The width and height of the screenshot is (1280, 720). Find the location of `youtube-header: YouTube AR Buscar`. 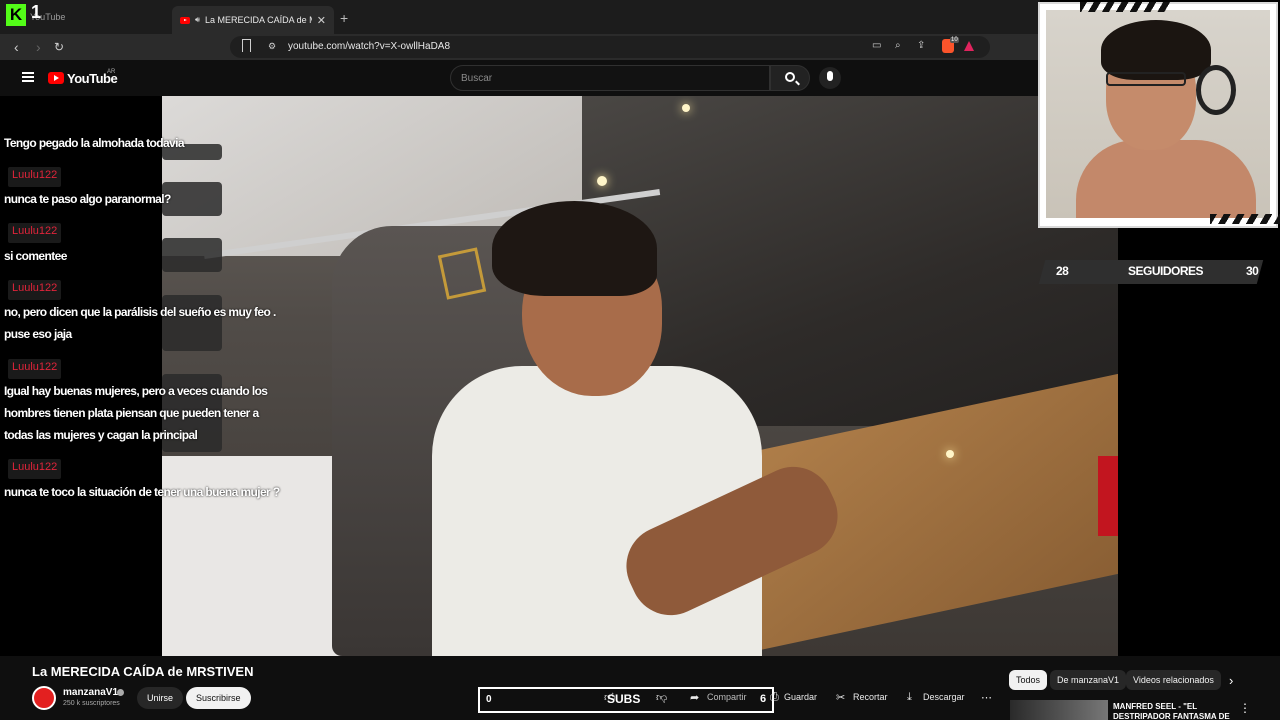

youtube-header: YouTube AR Buscar is located at coordinates (520, 78).